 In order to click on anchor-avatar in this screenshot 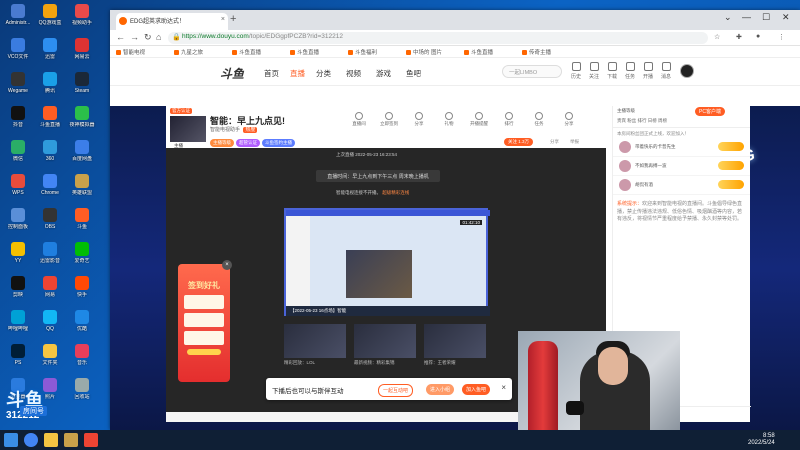, I will do `click(188, 129)`.